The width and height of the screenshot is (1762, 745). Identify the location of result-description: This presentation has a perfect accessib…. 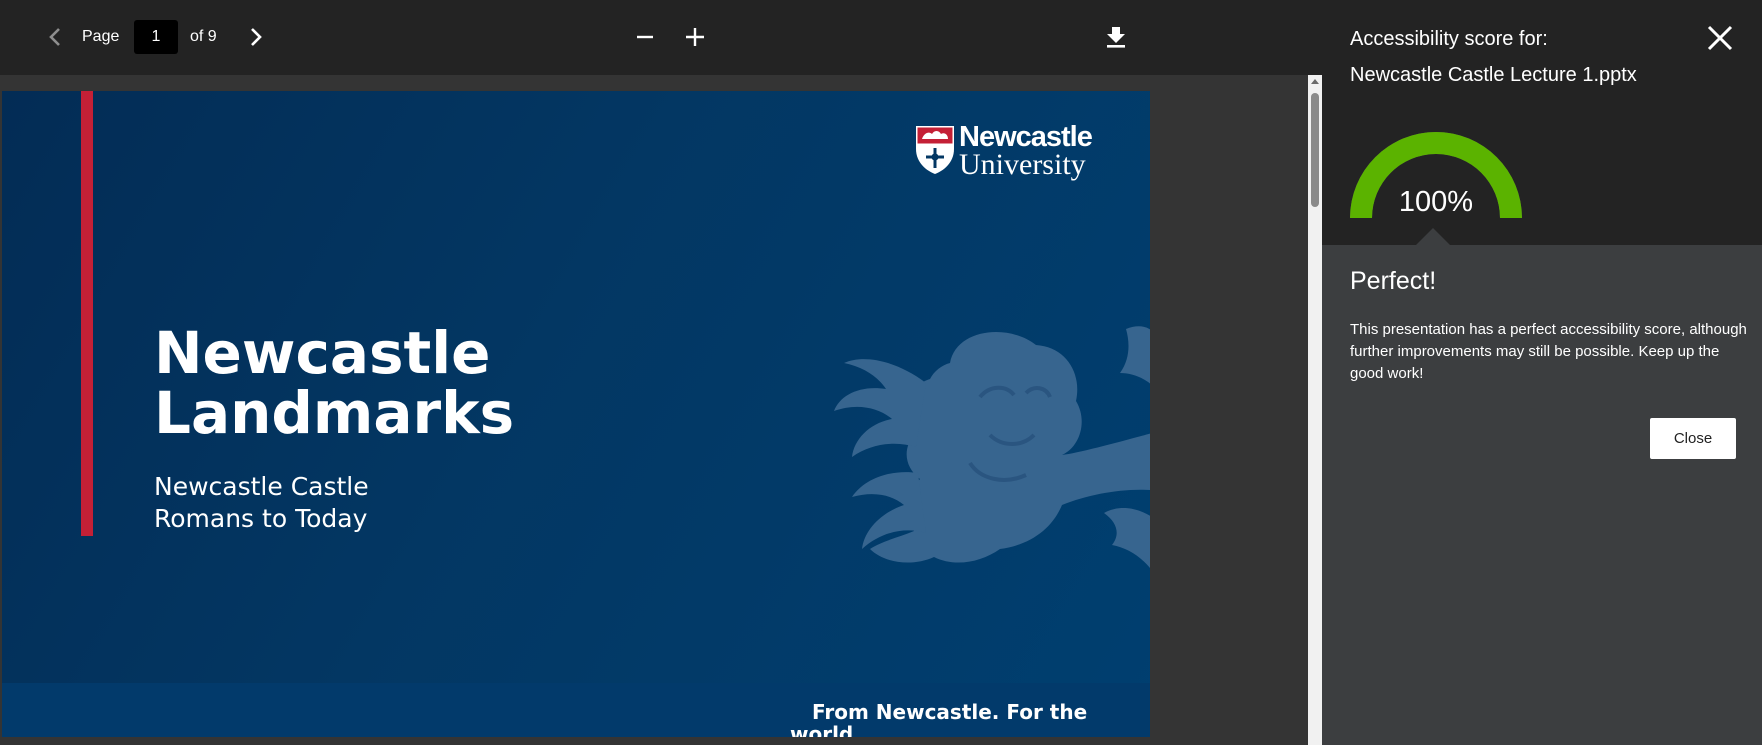
(1548, 351).